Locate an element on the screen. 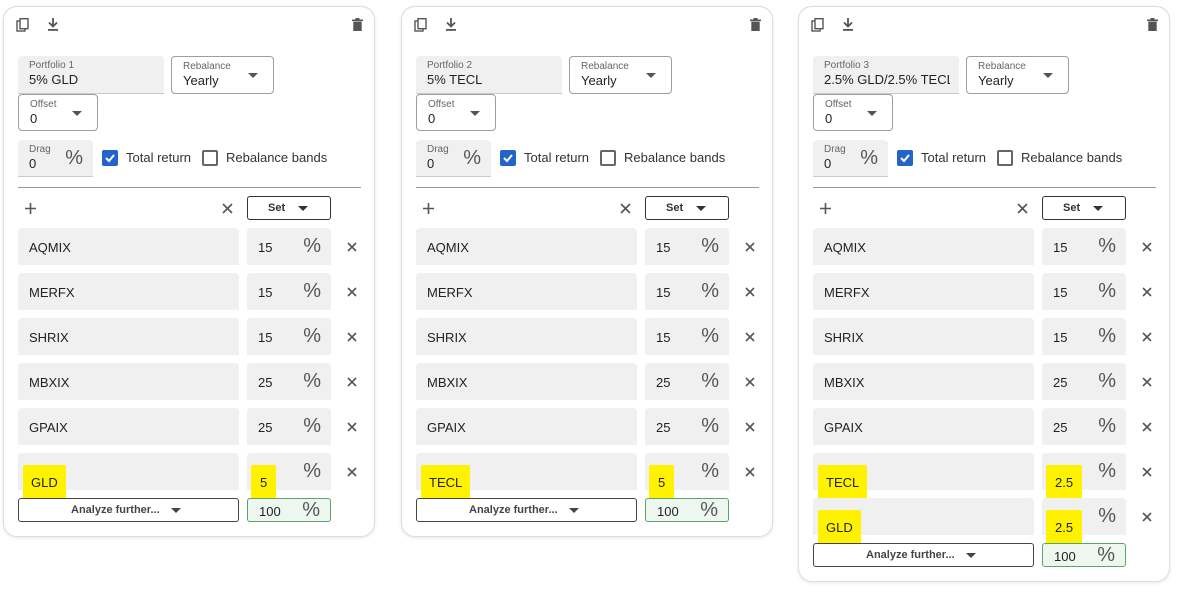 Image resolution: width=1180 pixels, height=597 pixels. drag-label: Drag is located at coordinates (835, 149).